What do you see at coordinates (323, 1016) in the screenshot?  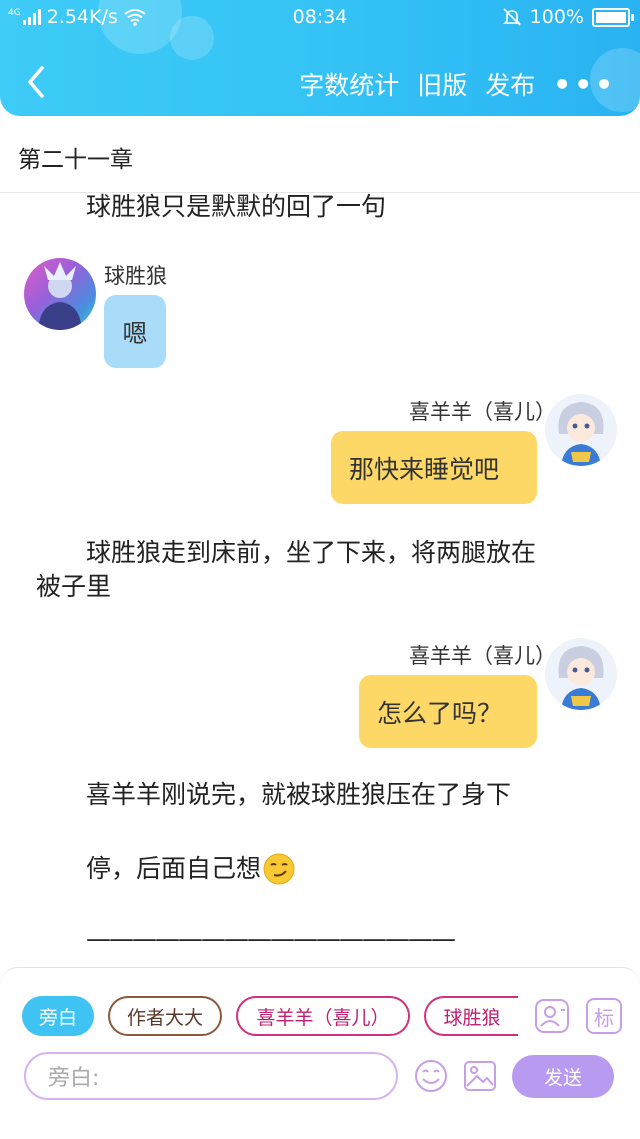 I see `role-chip-xiyangyang: 喜羊羊（喜儿）` at bounding box center [323, 1016].